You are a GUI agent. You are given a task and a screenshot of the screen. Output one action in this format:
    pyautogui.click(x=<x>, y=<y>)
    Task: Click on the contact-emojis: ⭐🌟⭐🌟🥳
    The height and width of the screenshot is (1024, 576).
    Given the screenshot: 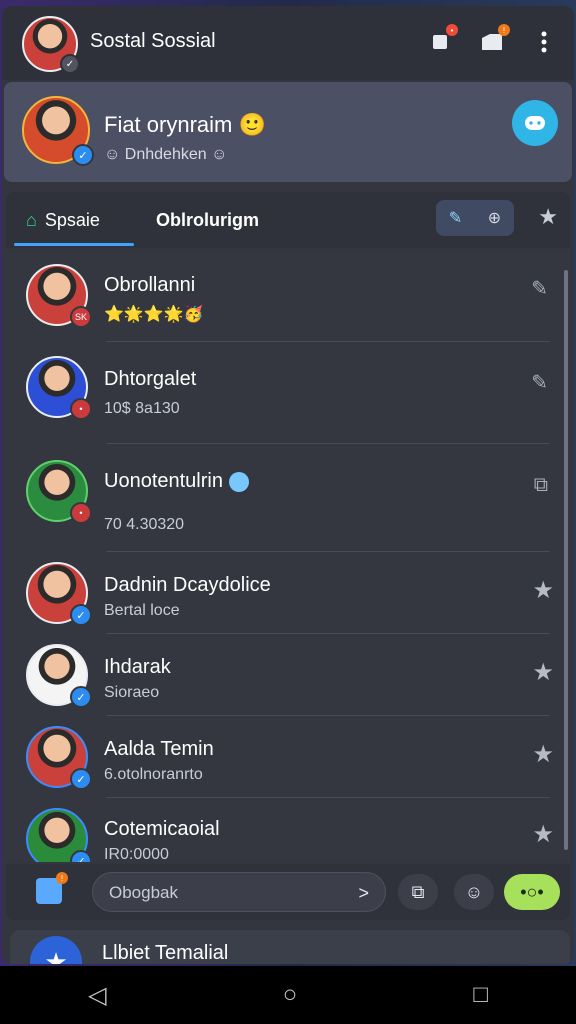 What is the action you would take?
    pyautogui.click(x=154, y=314)
    